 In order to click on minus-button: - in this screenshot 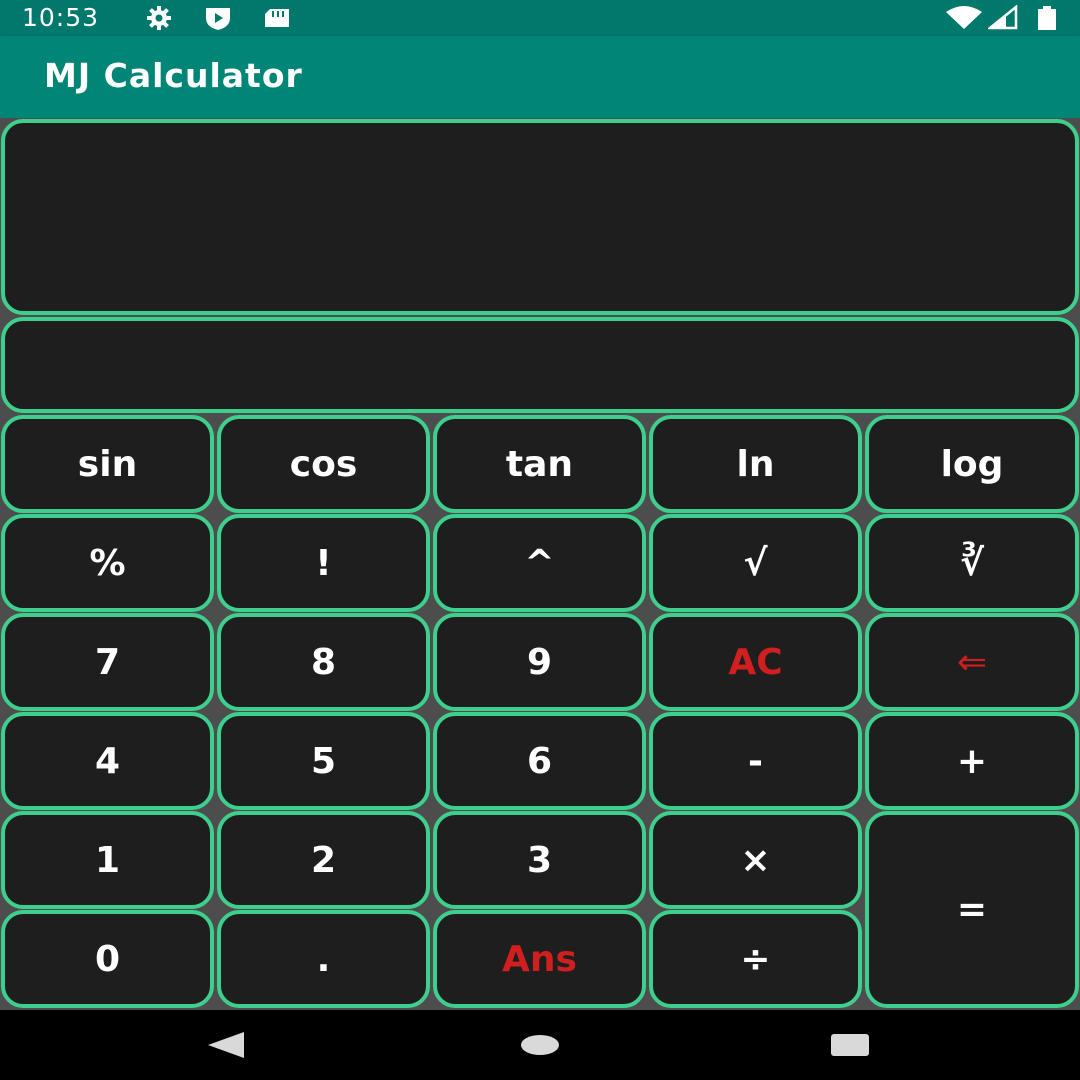, I will do `click(755, 761)`.